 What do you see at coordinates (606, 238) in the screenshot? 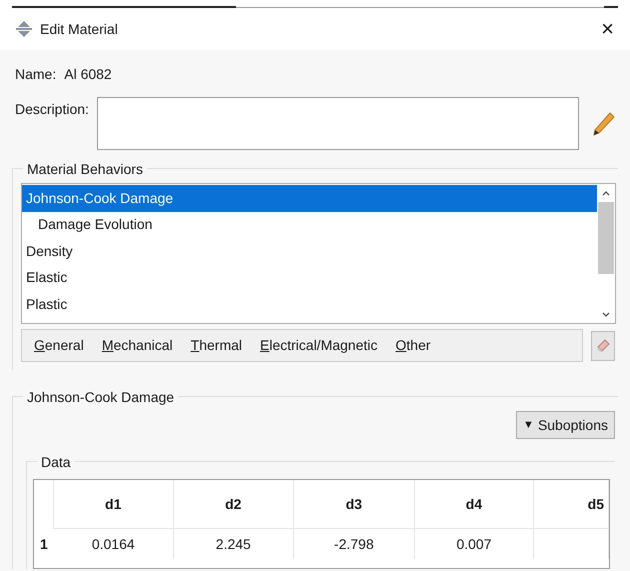
I see `scrollbar-thumb` at bounding box center [606, 238].